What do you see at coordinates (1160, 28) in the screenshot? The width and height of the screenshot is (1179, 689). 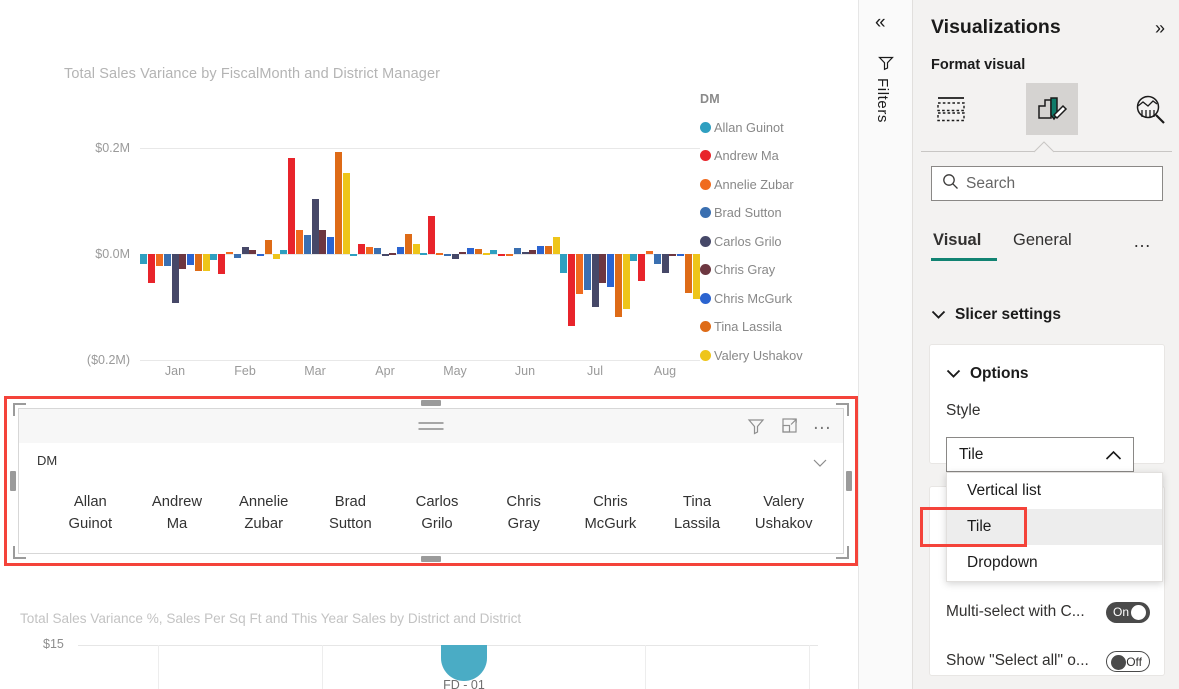 I see `expand-pane-icon: »` at bounding box center [1160, 28].